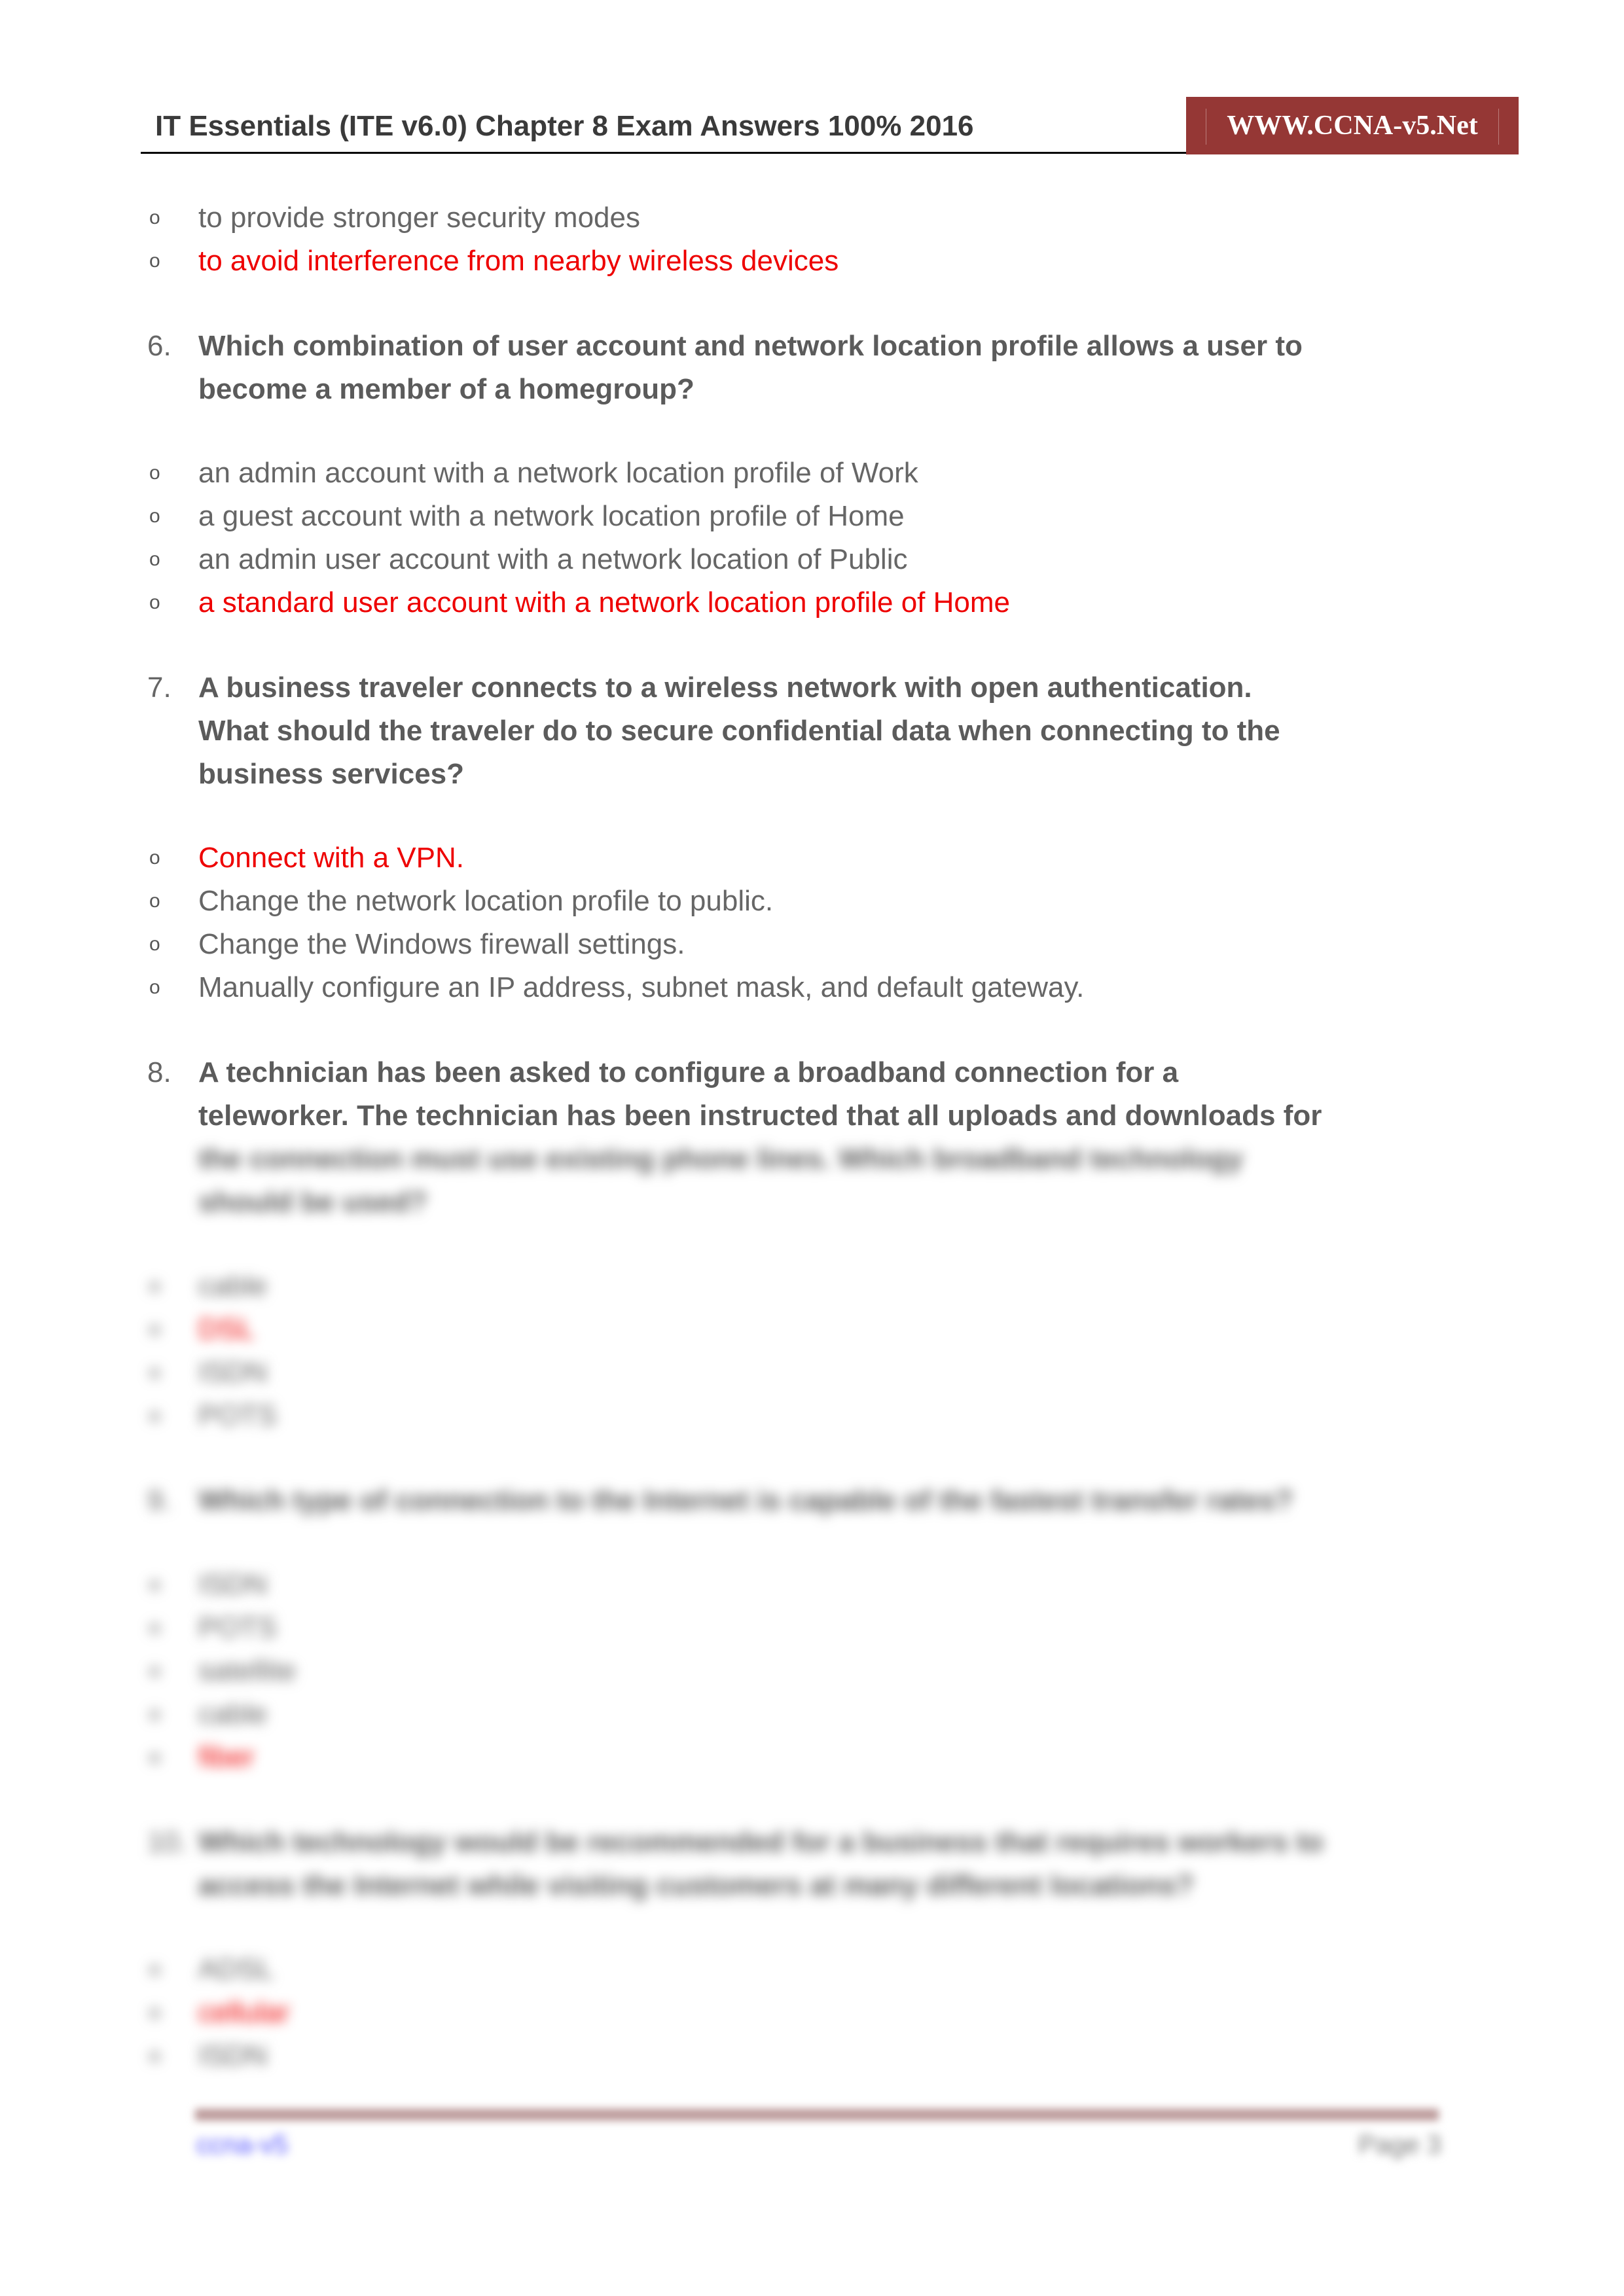 This screenshot has height=2296, width=1624. Describe the element at coordinates (1399, 2144) in the screenshot. I see `page-number: Page 3` at that location.